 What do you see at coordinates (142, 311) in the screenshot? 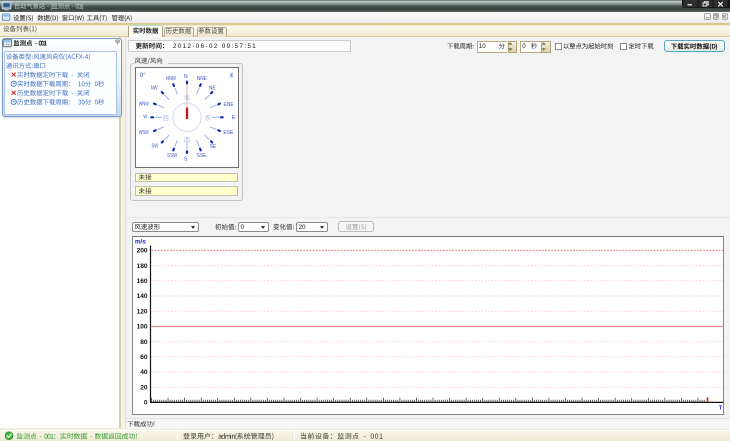
I see `svg-text: 120` at bounding box center [142, 311].